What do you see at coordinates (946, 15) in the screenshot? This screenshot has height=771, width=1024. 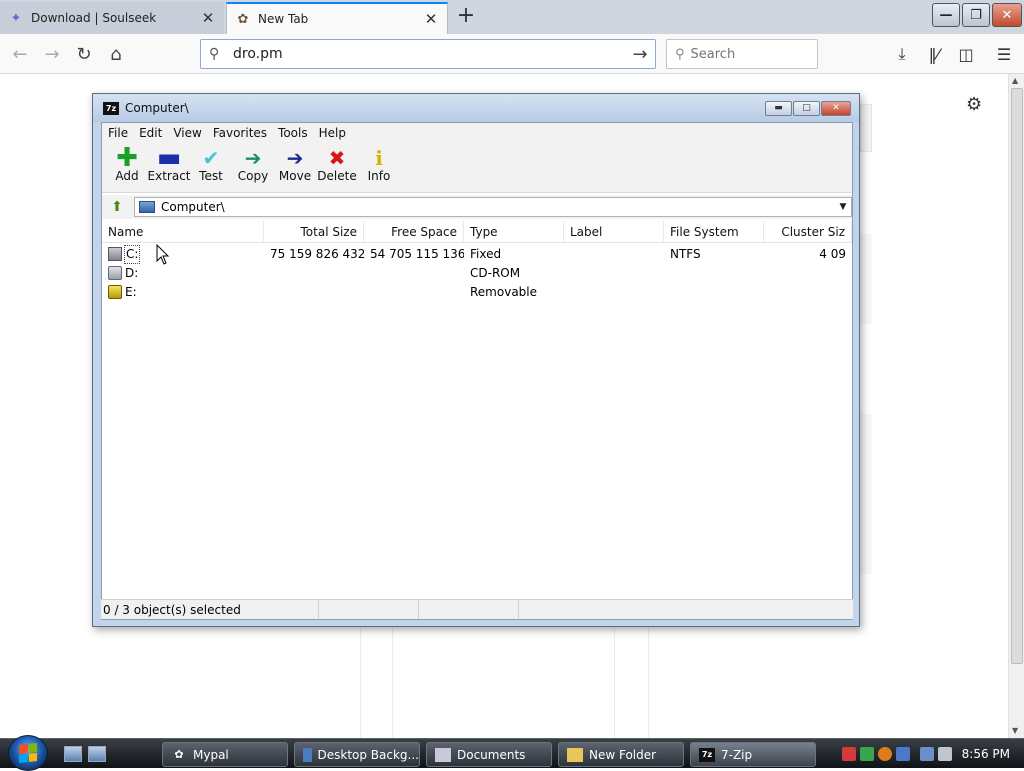 I see `minimize-button: —` at bounding box center [946, 15].